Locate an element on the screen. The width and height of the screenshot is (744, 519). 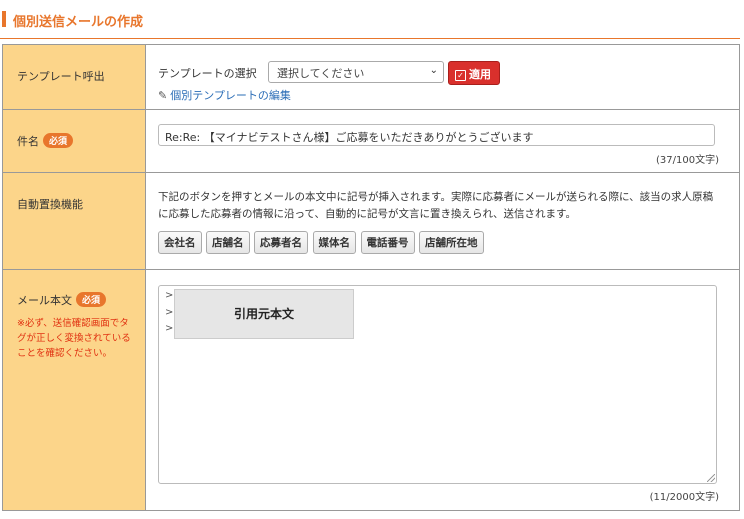
subject-input: Re:Re: 【マイナビテストさん様】ご応募をいただきありがとうございます is located at coordinates (436, 135).